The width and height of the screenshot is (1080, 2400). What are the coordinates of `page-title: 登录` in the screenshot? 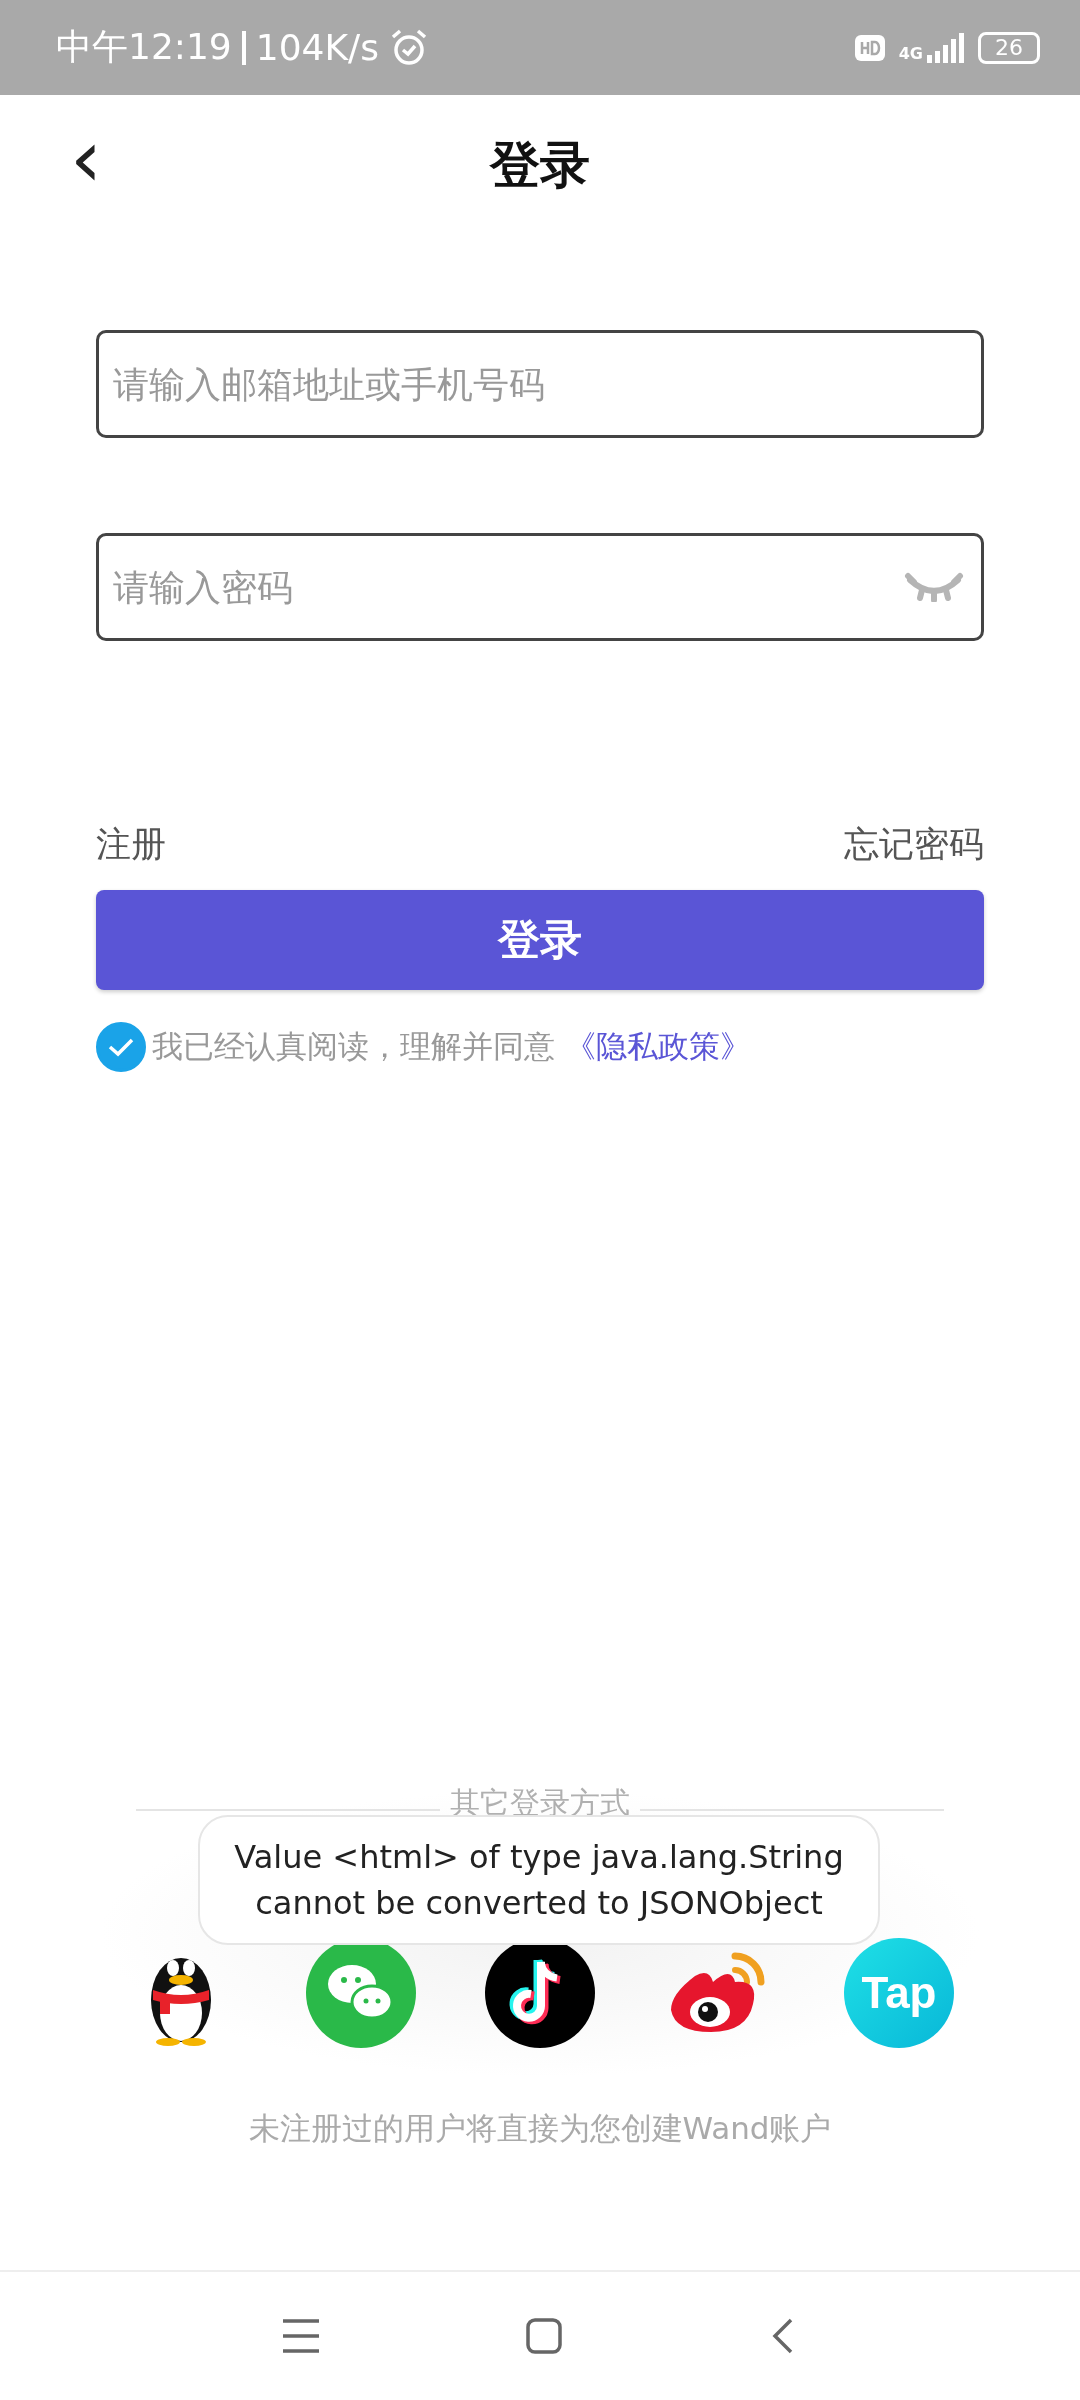 It's located at (540, 165).